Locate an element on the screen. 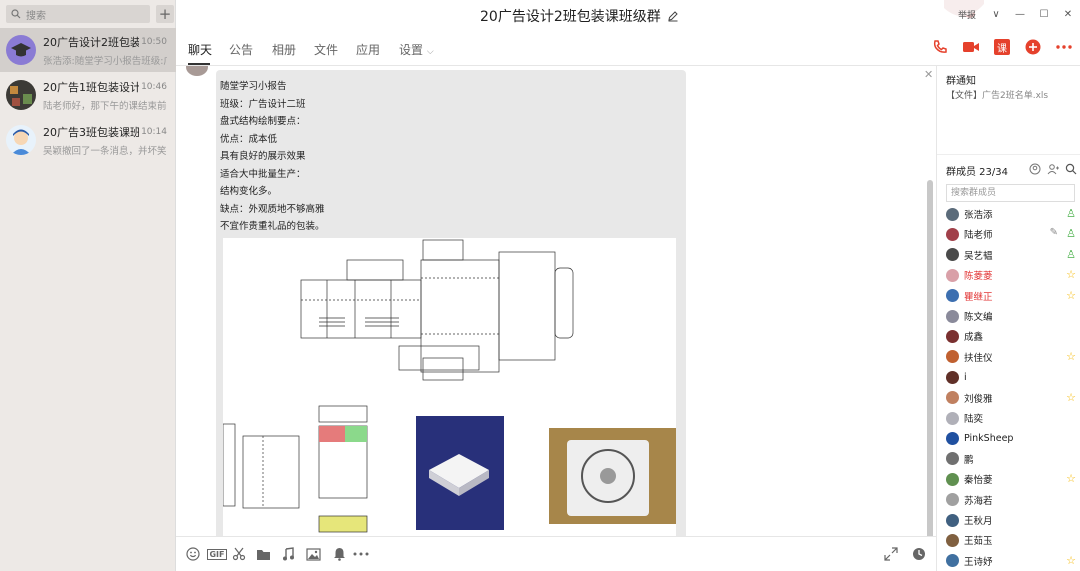 This screenshot has height=571, width=1080. add-member-icon is located at coordinates (1053, 170).